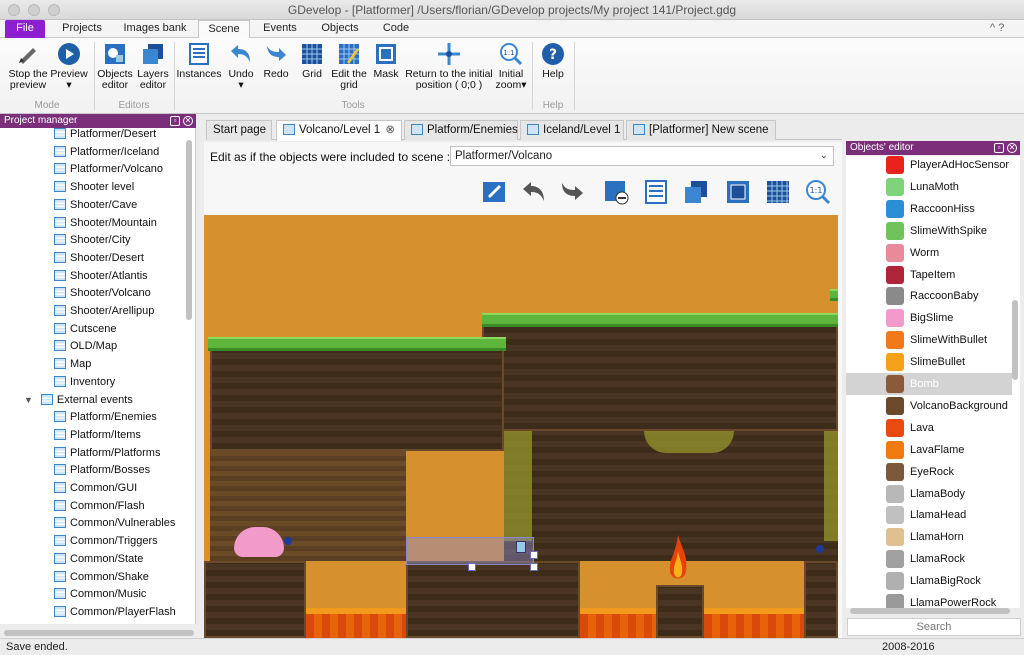 Image resolution: width=1024 pixels, height=655 pixels. Describe the element at coordinates (929, 209) in the screenshot. I see `object-item: RaccoonHiss` at that location.